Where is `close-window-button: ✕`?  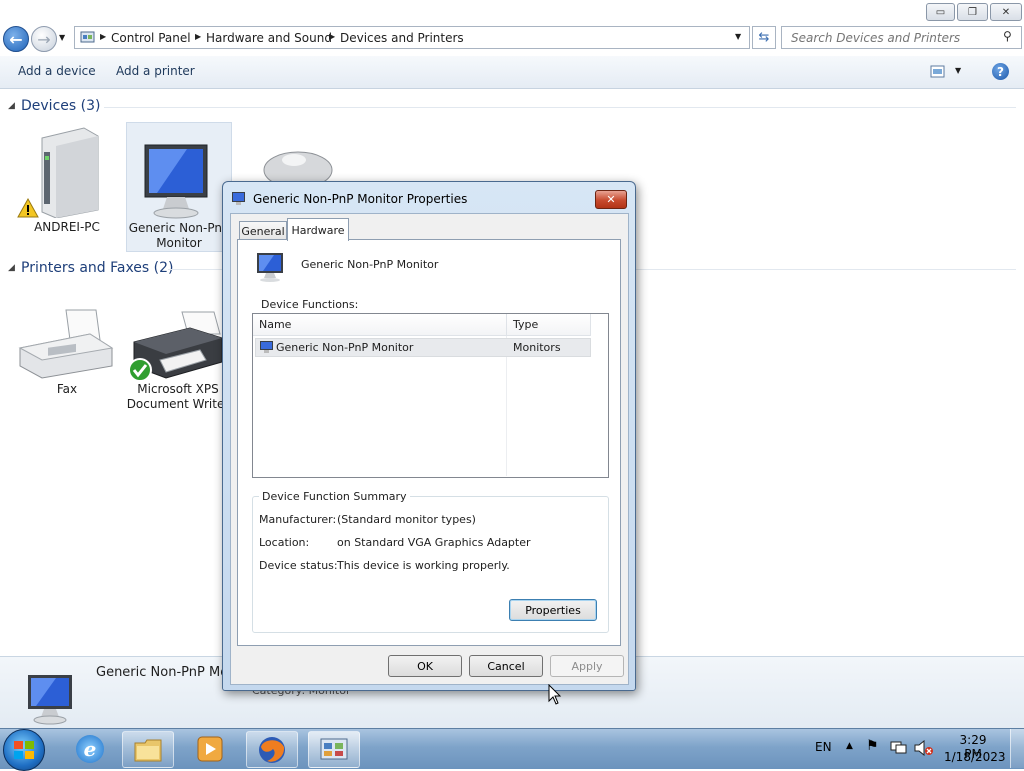
close-window-button: ✕ is located at coordinates (1006, 12).